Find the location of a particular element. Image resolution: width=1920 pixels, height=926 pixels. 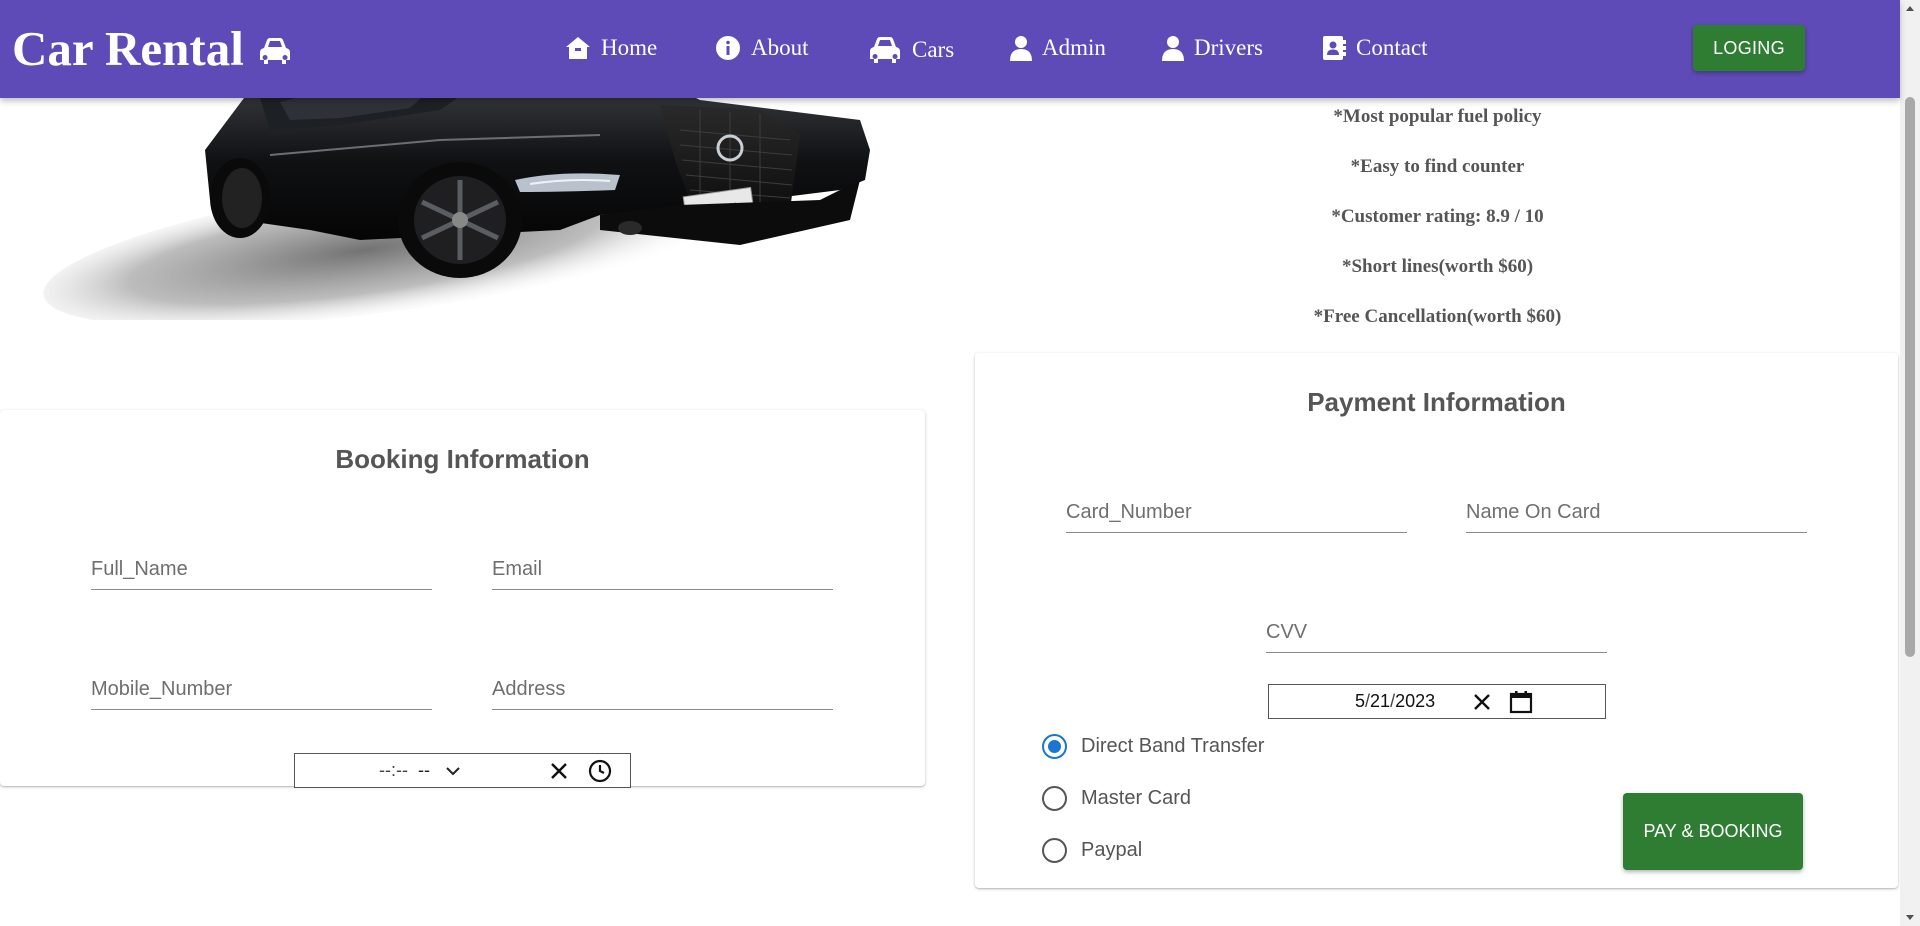

nav-about: About is located at coordinates (762, 48).